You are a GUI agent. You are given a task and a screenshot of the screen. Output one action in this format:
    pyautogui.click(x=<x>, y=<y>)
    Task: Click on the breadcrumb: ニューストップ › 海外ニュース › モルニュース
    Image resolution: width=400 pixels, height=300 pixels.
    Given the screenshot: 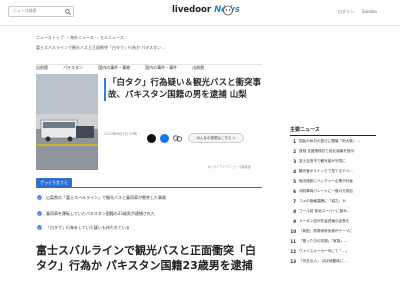 What is the action you would take?
    pyautogui.click(x=80, y=37)
    